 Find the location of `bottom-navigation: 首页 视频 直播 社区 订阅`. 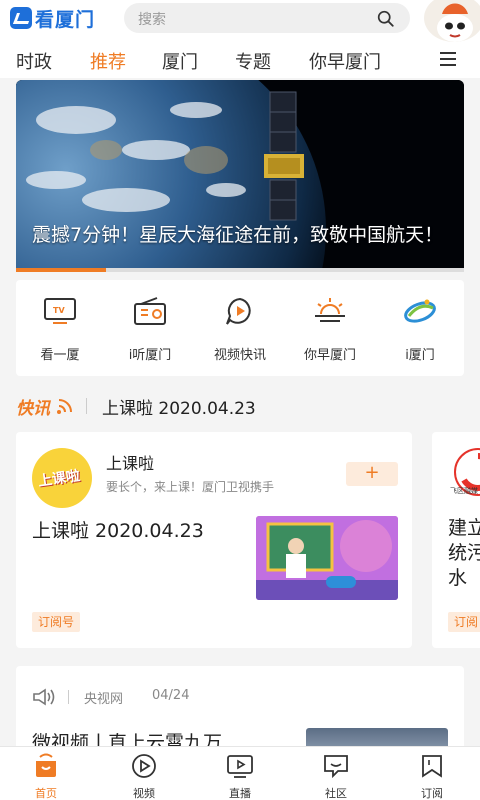

bottom-navigation: 首页 视频 直播 社区 订阅 is located at coordinates (240, 773).